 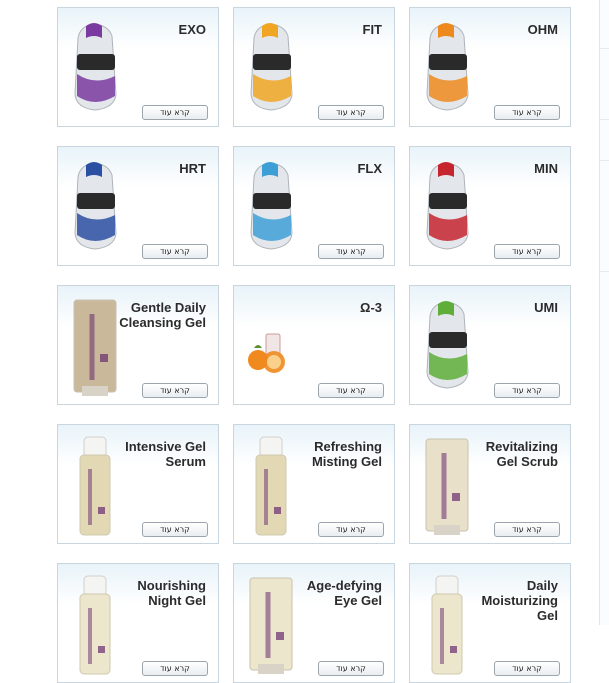 What do you see at coordinates (138, 345) in the screenshot?
I see `product-card: Gentle Daily Cleansing Gel קרא עוד` at bounding box center [138, 345].